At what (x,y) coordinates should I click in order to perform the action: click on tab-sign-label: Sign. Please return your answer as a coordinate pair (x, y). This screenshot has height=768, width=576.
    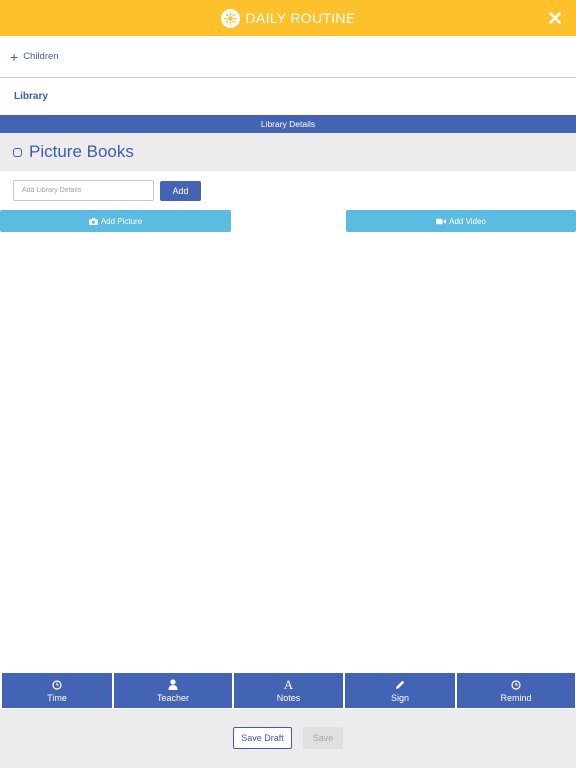
    Looking at the image, I should click on (399, 698).